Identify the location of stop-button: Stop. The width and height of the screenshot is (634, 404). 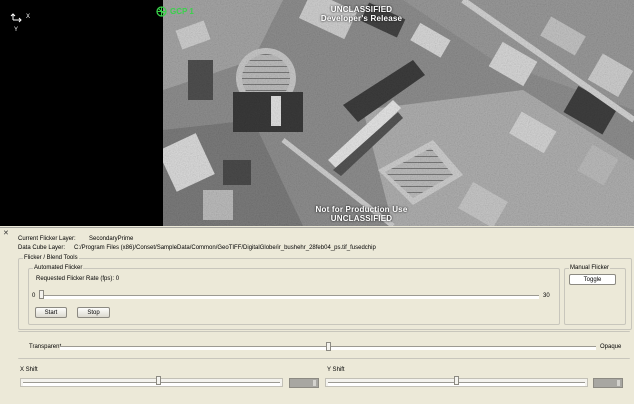
(93, 312).